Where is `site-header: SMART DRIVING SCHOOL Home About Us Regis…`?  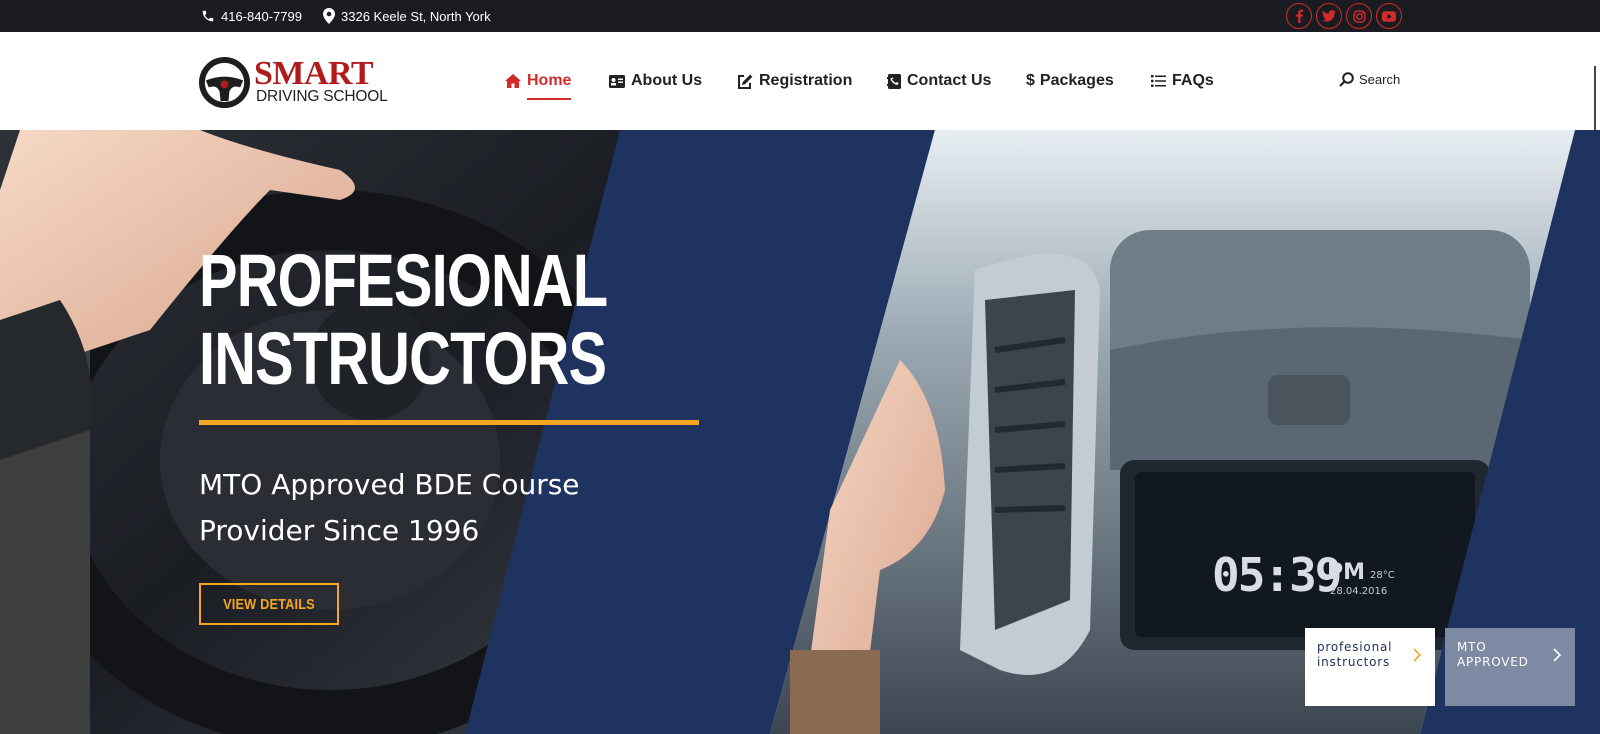 site-header: SMART DRIVING SCHOOL Home About Us Regis… is located at coordinates (800, 84).